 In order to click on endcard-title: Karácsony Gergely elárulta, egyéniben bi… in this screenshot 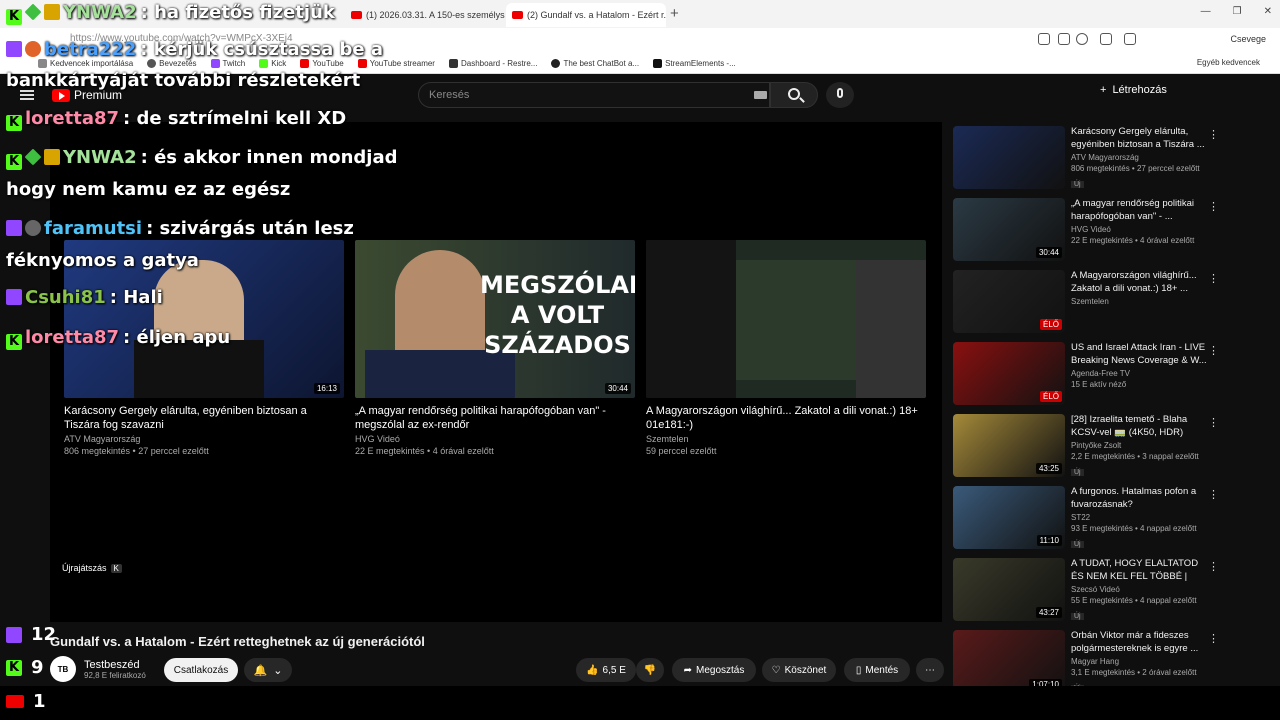, I will do `click(204, 418)`.